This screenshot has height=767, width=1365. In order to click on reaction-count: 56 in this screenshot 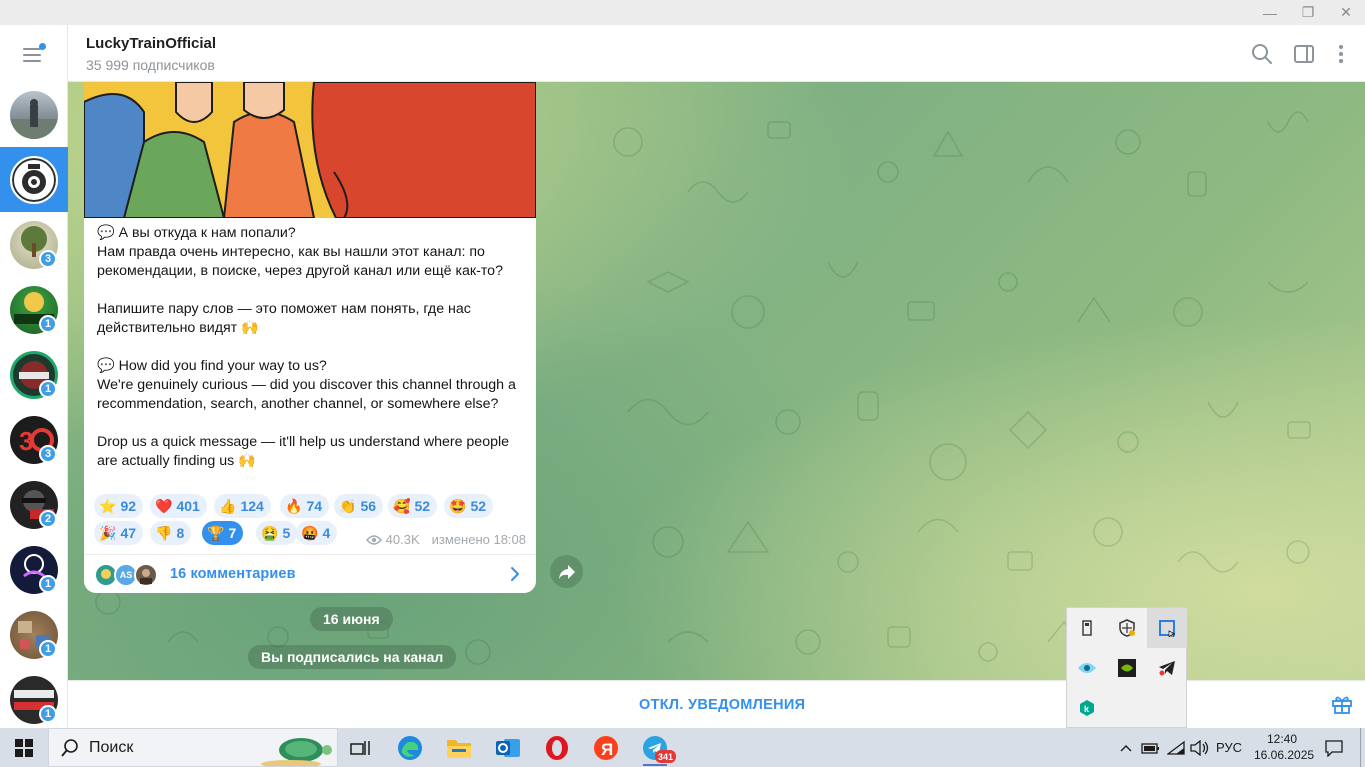, I will do `click(368, 506)`.